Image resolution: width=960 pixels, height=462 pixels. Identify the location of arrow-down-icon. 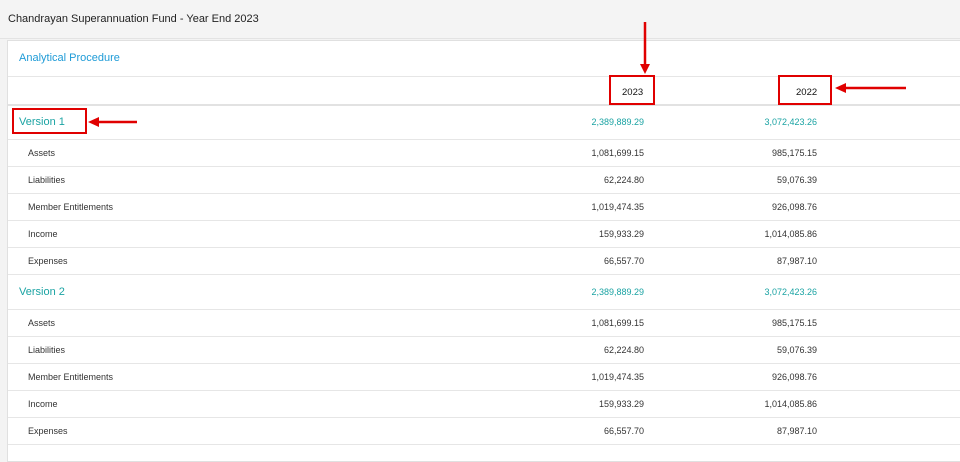
(645, 48).